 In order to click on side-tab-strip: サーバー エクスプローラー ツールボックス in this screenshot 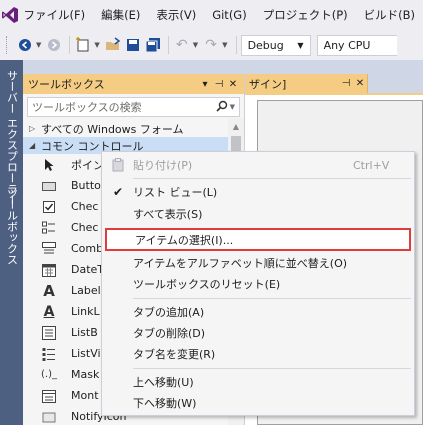, I will do `click(11, 242)`.